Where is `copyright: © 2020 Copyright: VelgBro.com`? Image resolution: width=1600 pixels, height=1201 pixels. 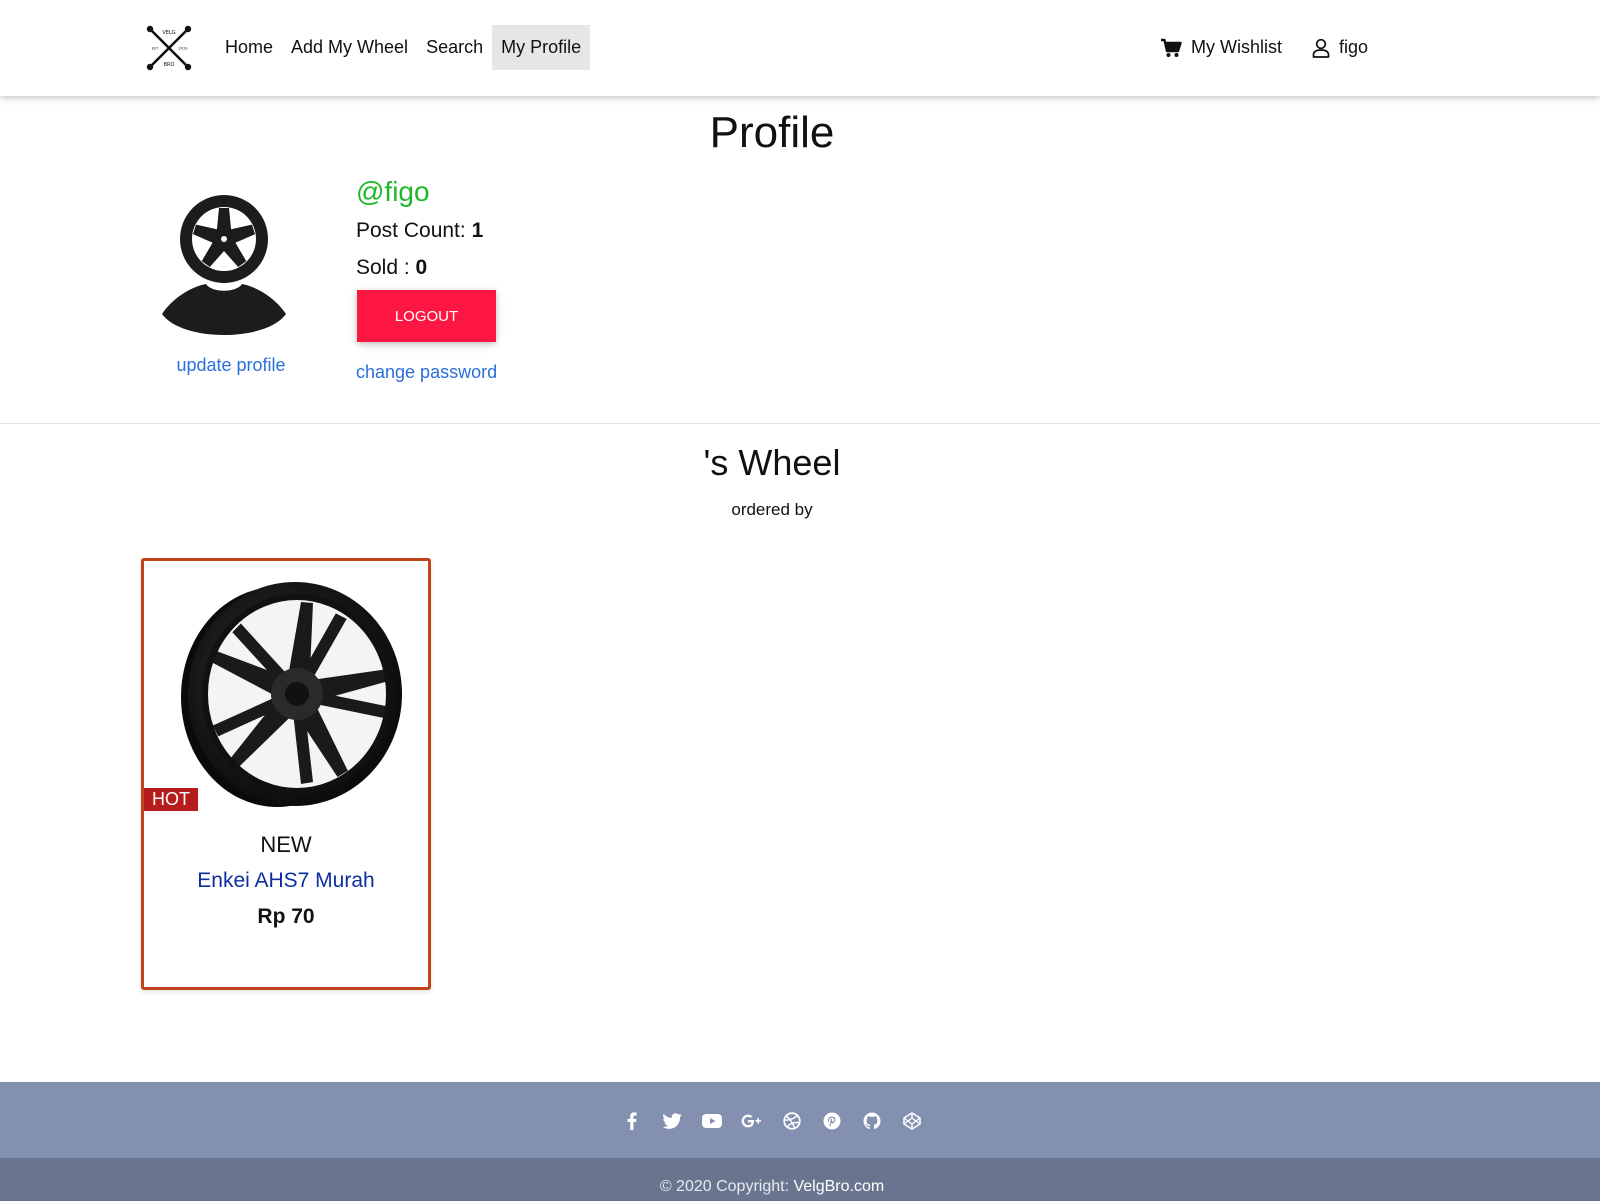
copyright: © 2020 Copyright: VelgBro.com is located at coordinates (772, 1187).